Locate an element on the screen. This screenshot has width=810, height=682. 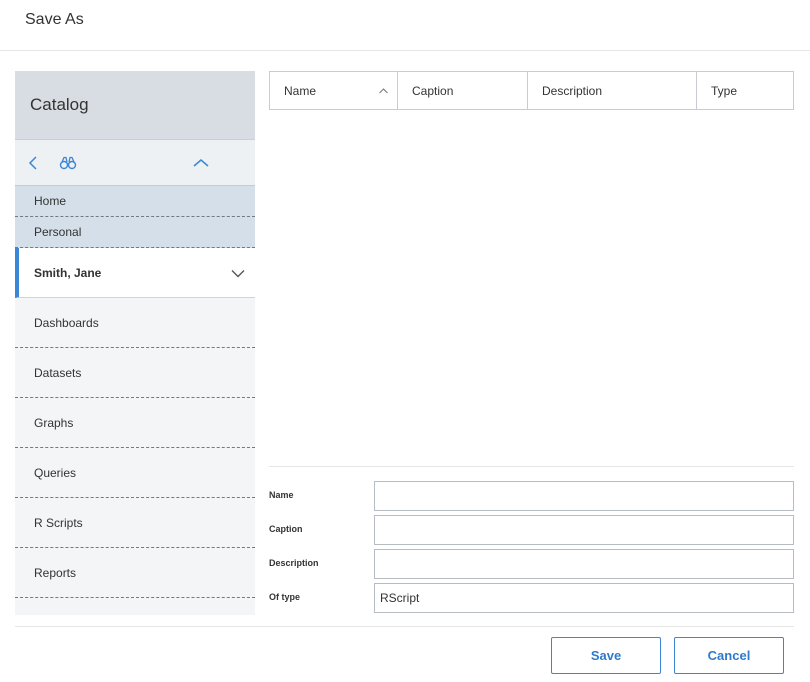
current-folder-label: Smith, Jane is located at coordinates (68, 272).